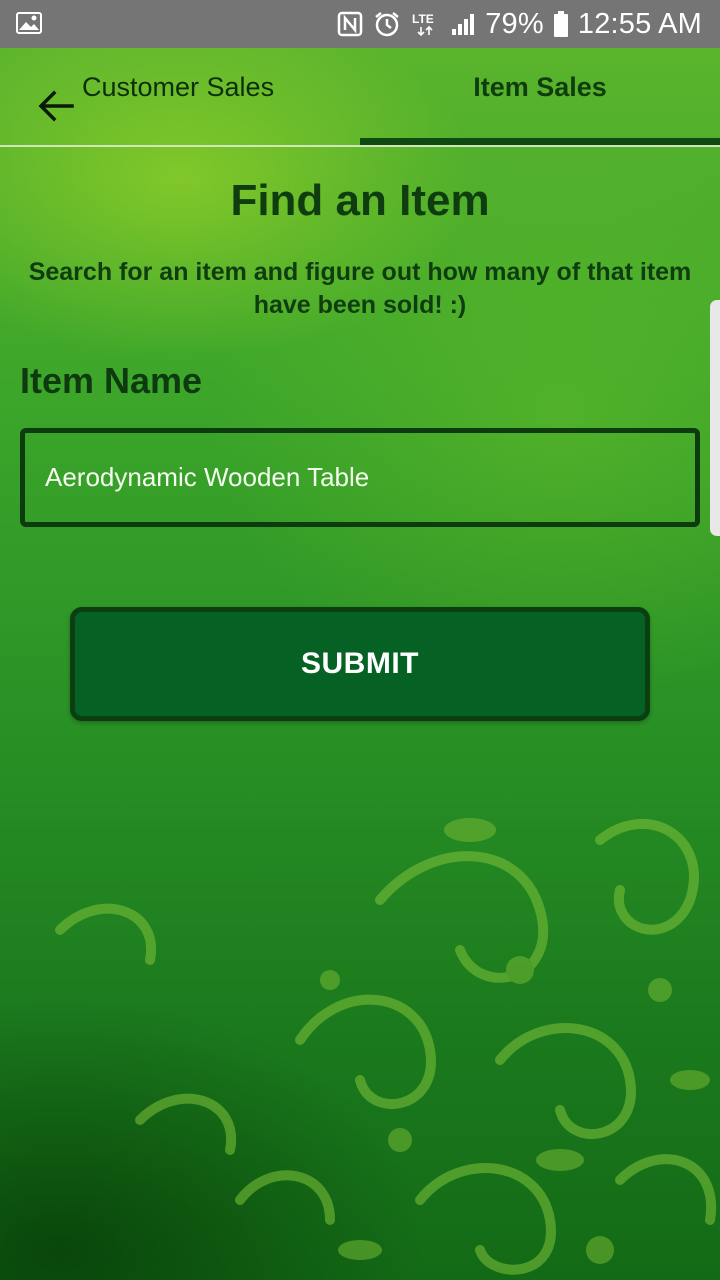 Image resolution: width=720 pixels, height=1280 pixels. Describe the element at coordinates (350, 24) in the screenshot. I see `nfc-icon` at that location.